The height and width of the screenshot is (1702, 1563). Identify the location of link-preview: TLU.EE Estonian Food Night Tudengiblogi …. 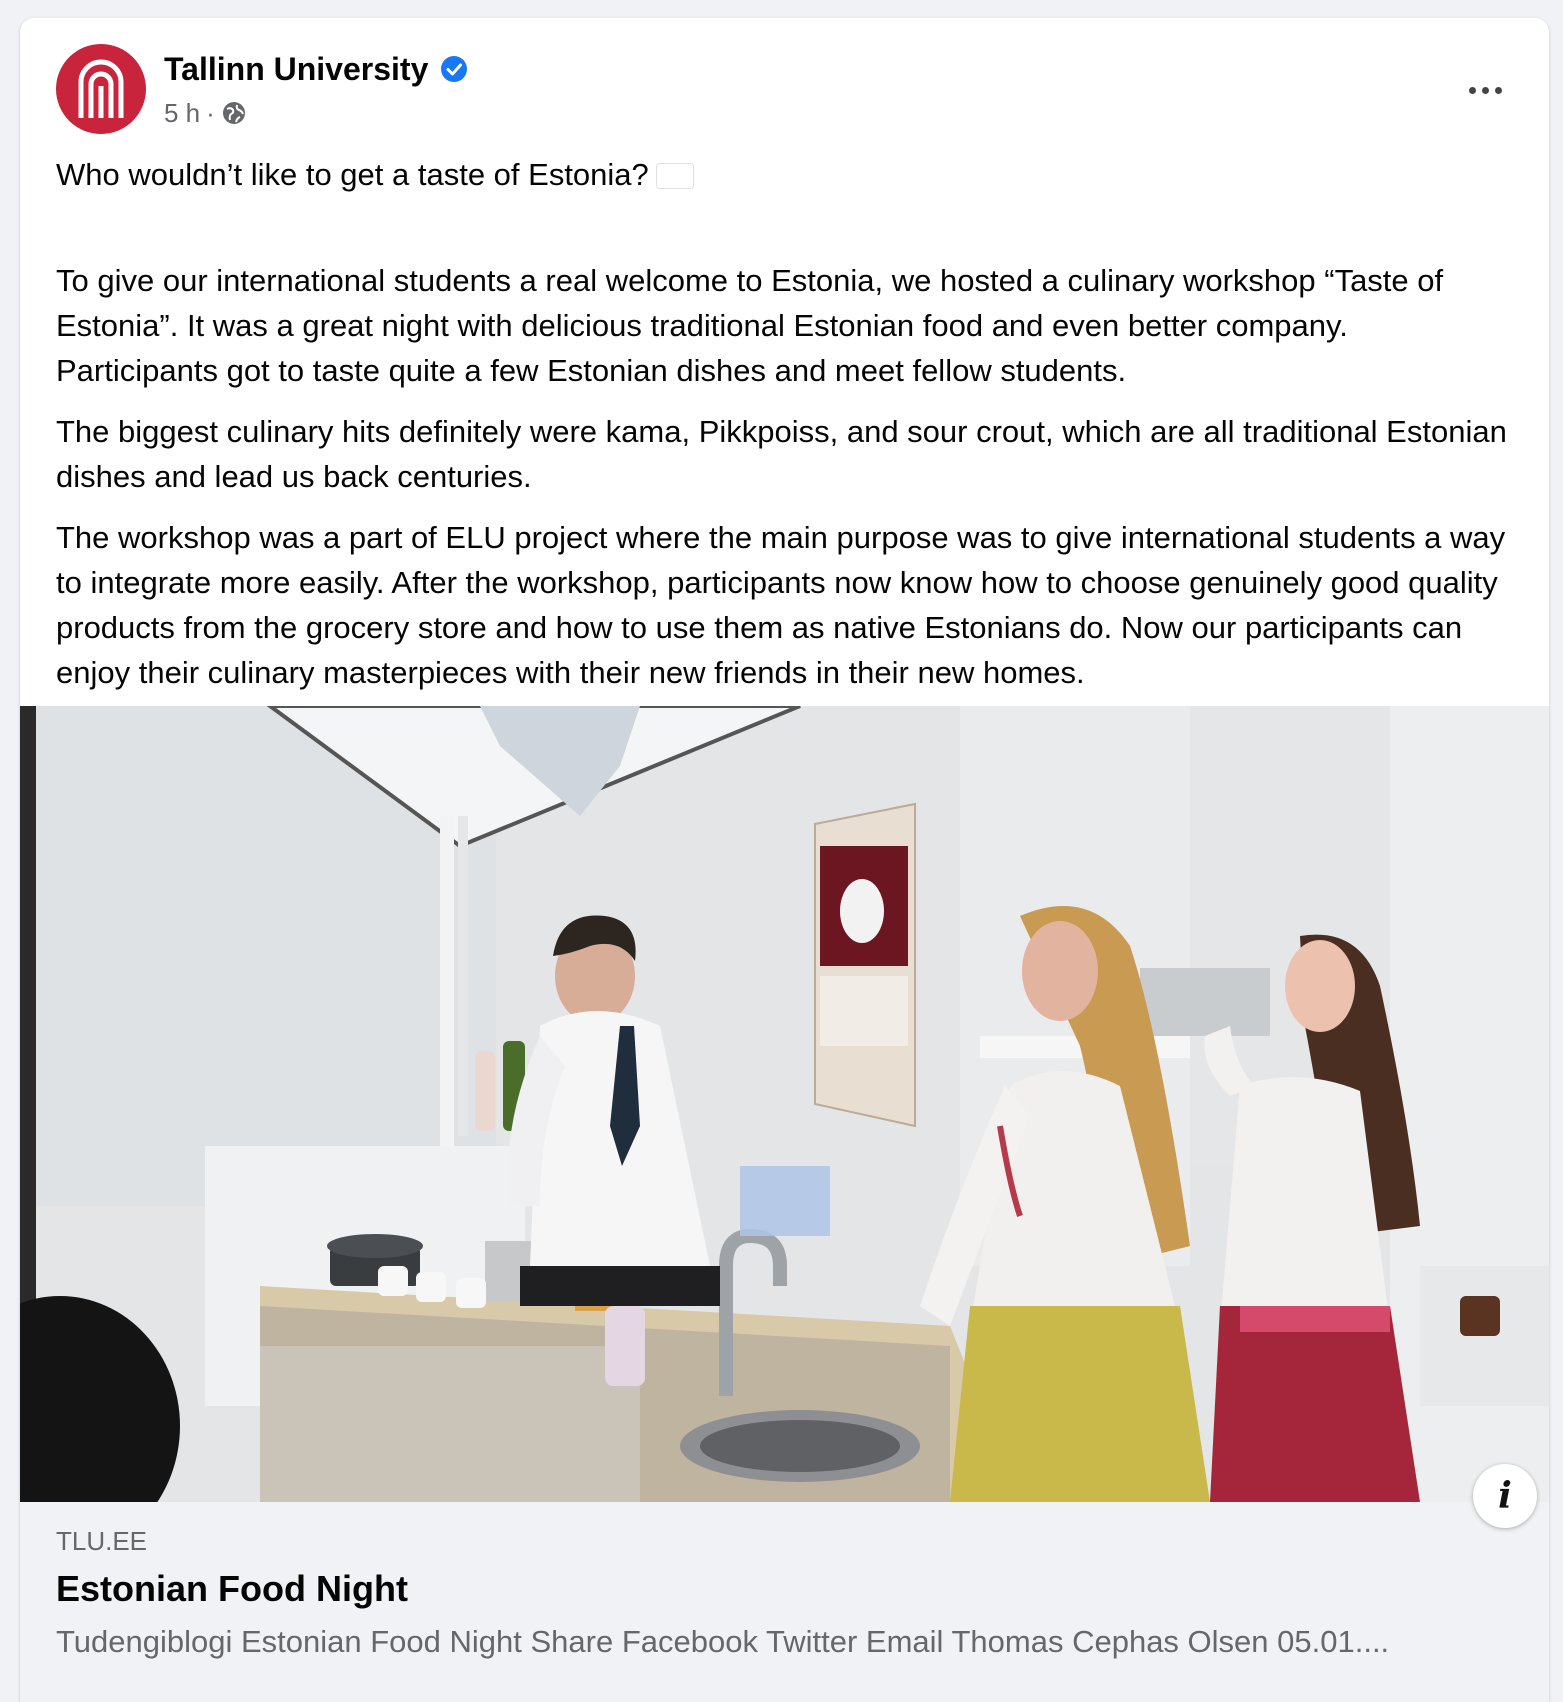
(784, 1602).